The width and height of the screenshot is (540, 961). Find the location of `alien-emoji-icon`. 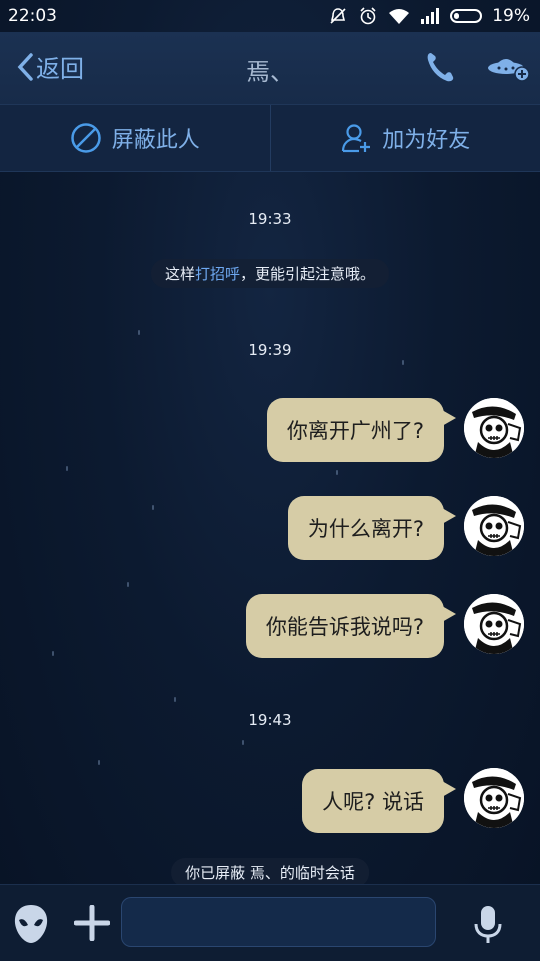

alien-emoji-icon is located at coordinates (31, 924).